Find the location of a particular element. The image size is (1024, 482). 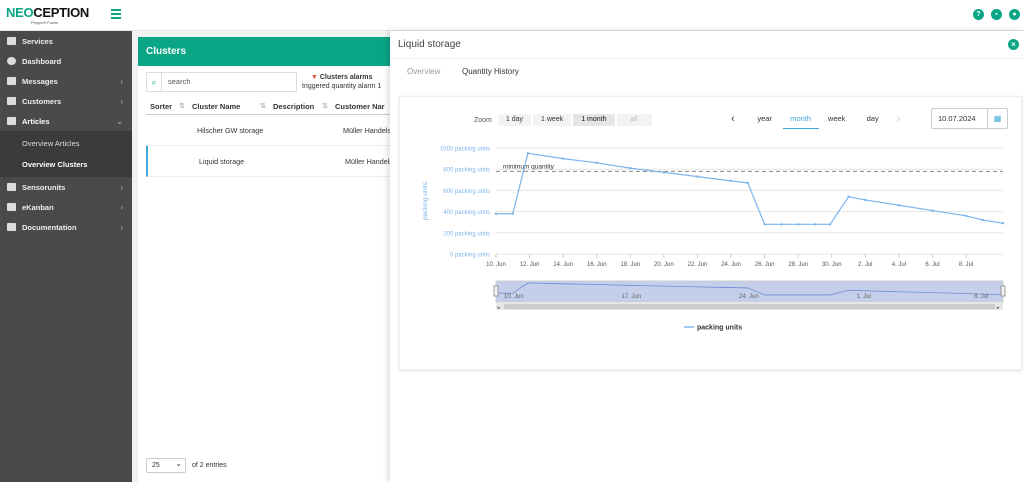

book-icon is located at coordinates (11, 227).